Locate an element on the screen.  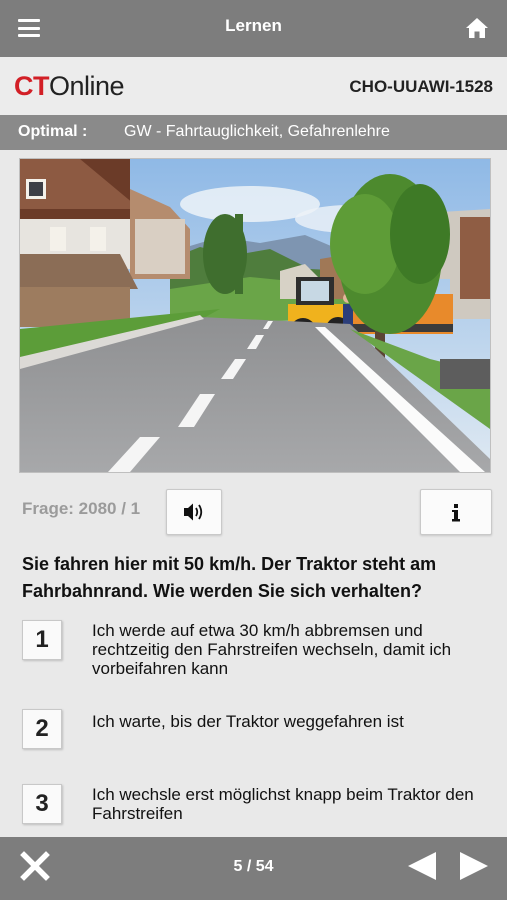
speaker-icon is located at coordinates (193, 512).